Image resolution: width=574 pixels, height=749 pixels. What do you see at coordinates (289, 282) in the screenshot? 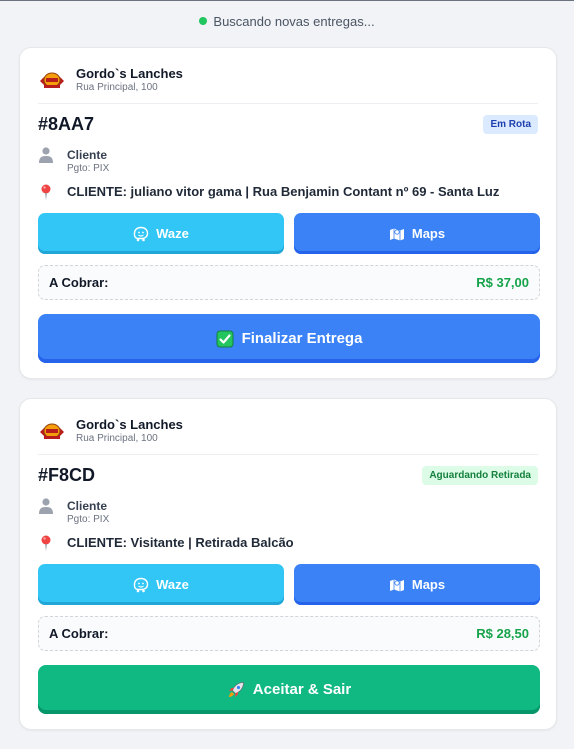
I see `charge-box: A Cobrar: R$ 37,00` at bounding box center [289, 282].